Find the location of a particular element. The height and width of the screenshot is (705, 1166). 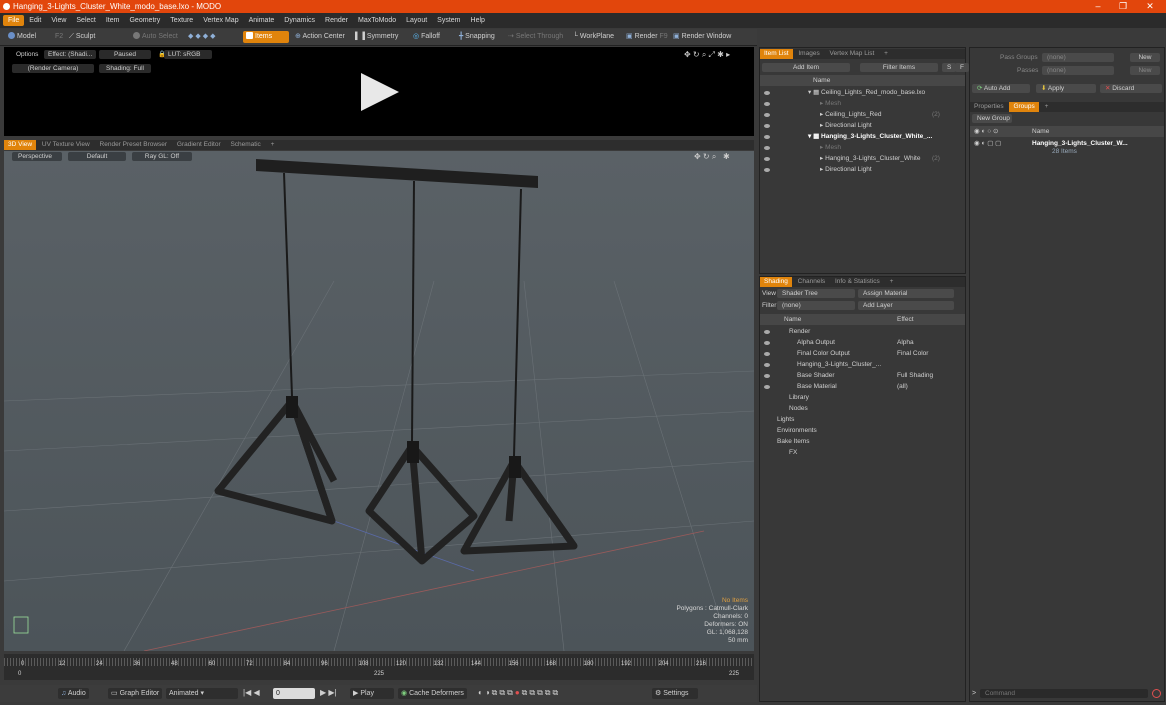

audio-button: ♫ Audio is located at coordinates (73, 693).